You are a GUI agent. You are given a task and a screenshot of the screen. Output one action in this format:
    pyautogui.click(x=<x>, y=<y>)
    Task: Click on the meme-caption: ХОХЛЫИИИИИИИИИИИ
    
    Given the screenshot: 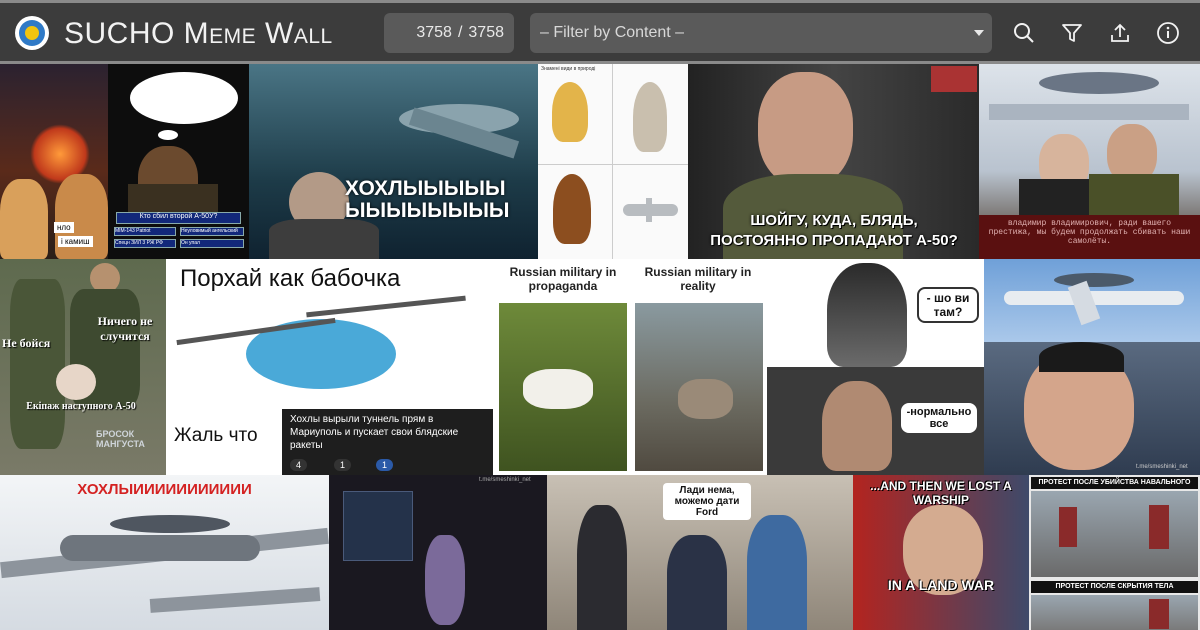 What is the action you would take?
    pyautogui.click(x=164, y=489)
    